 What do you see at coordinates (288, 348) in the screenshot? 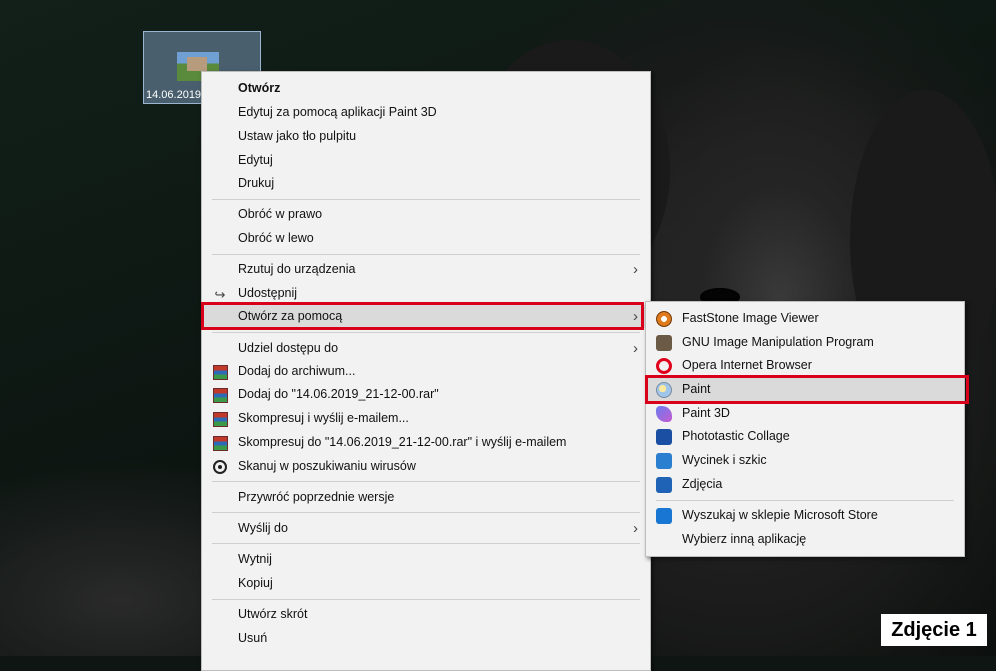
I see `menu-item-label: Udziel dostępu do` at bounding box center [288, 348].